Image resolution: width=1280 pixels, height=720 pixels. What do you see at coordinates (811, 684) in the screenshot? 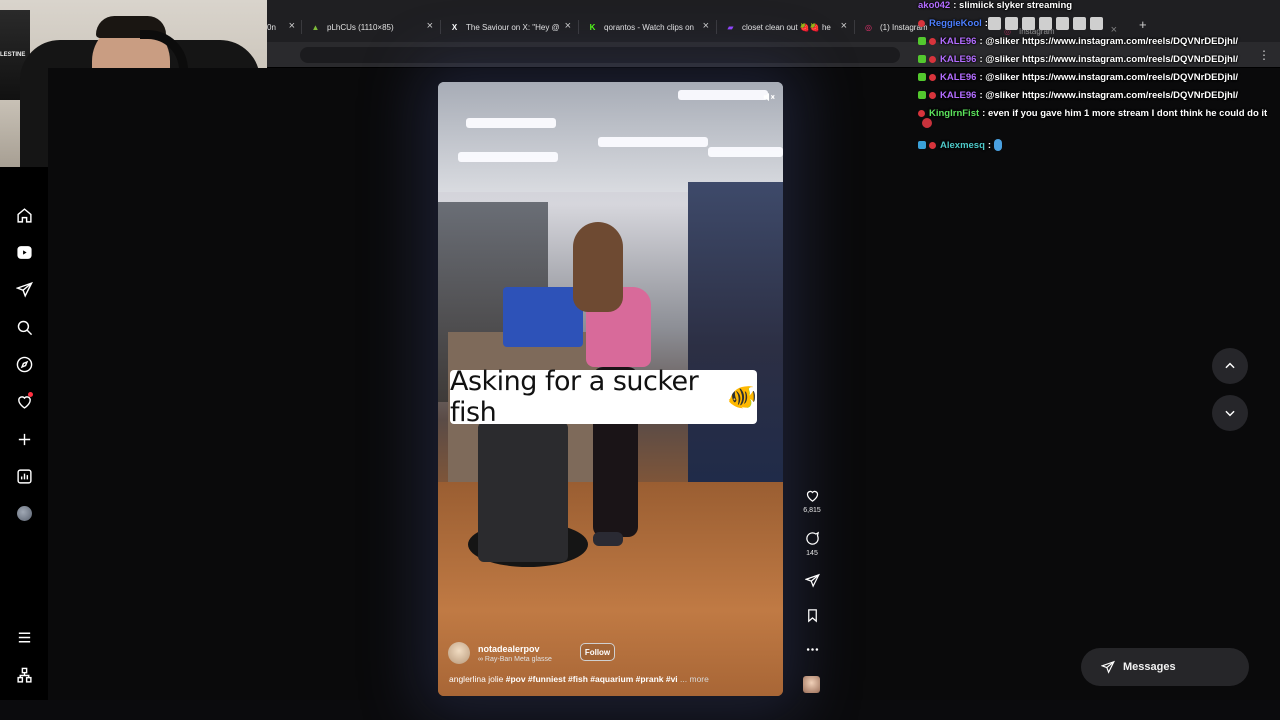
I see `audio-avatar` at bounding box center [811, 684].